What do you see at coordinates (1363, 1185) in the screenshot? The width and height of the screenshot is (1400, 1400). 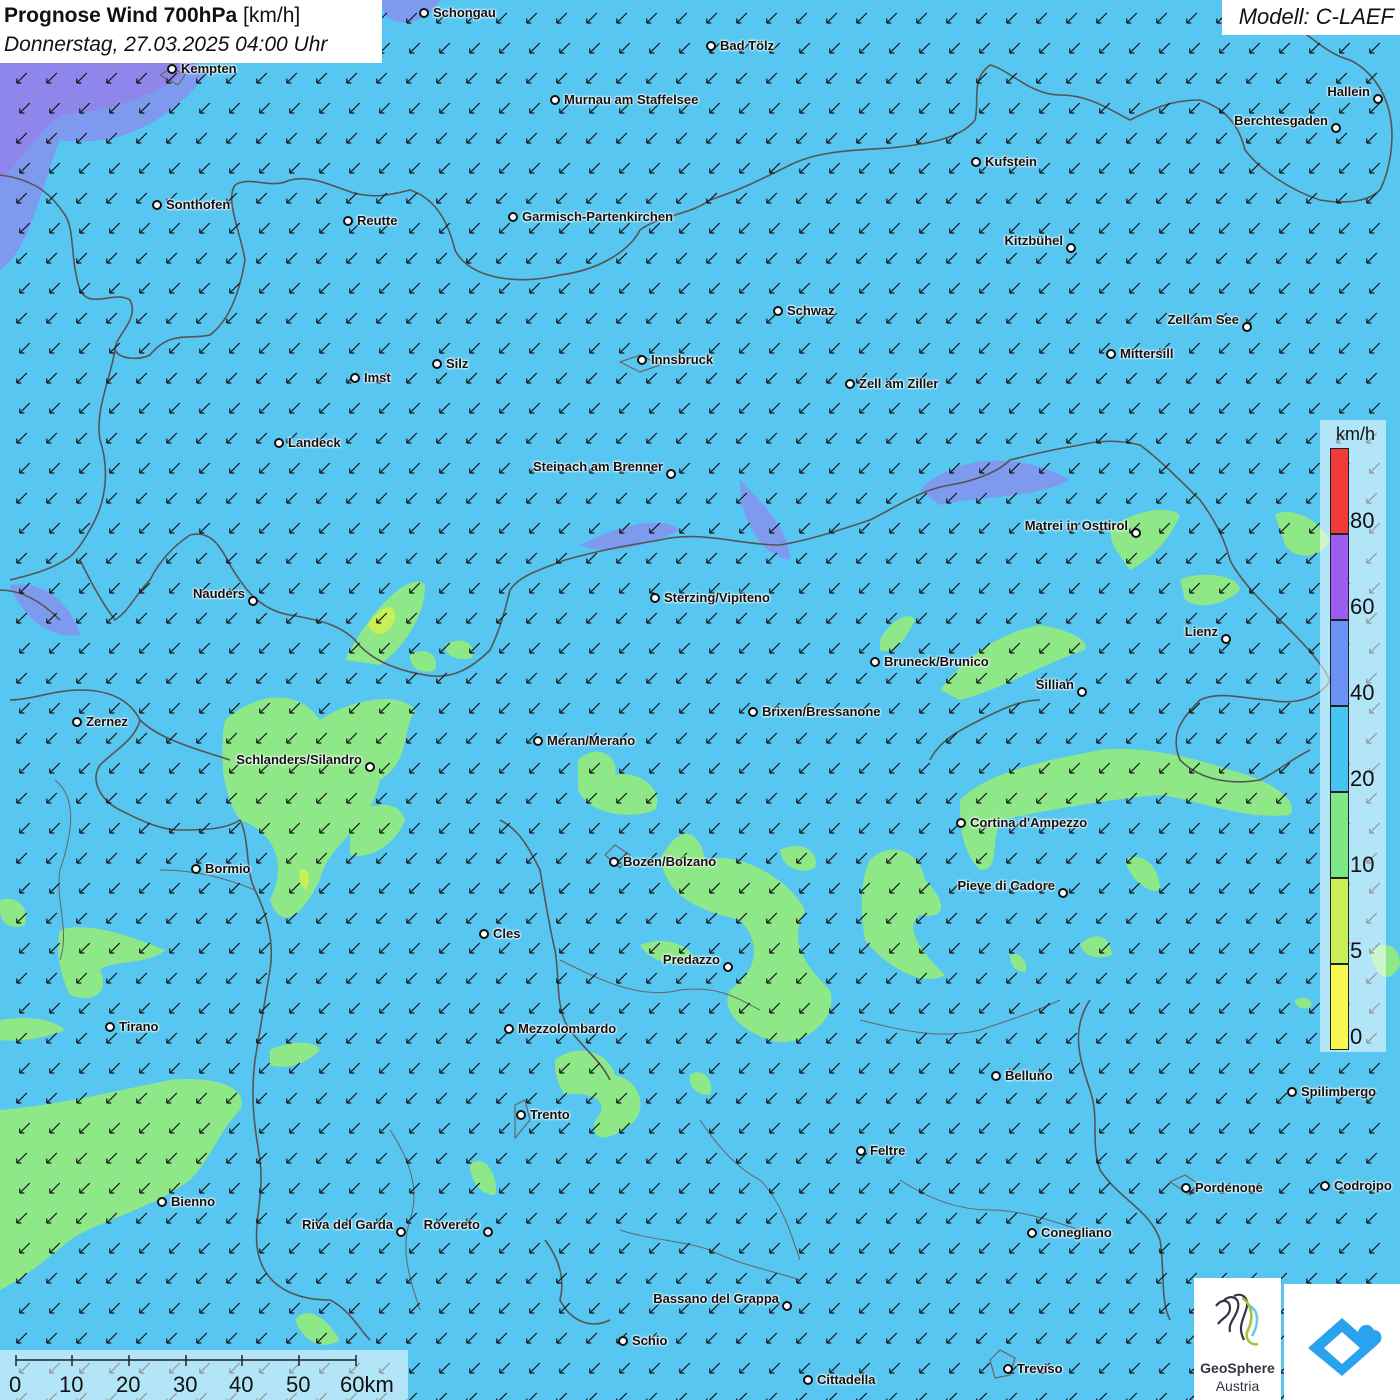 I see `city-label: Codroipo` at bounding box center [1363, 1185].